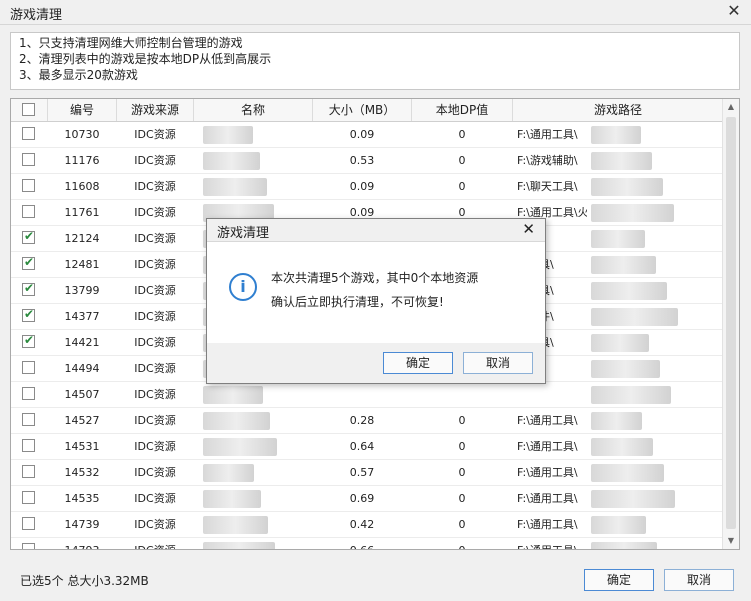 The width and height of the screenshot is (751, 601). What do you see at coordinates (699, 580) in the screenshot?
I see `cancel-button: 取消` at bounding box center [699, 580].